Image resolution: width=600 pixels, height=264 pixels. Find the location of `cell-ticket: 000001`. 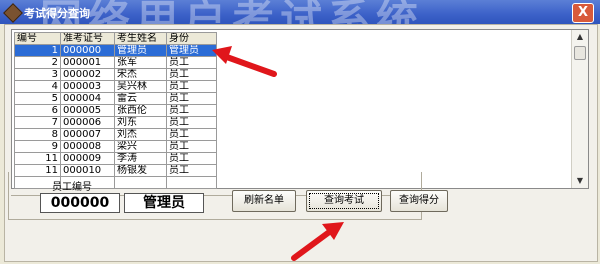

cell-ticket: 000001 is located at coordinates (87, 62).